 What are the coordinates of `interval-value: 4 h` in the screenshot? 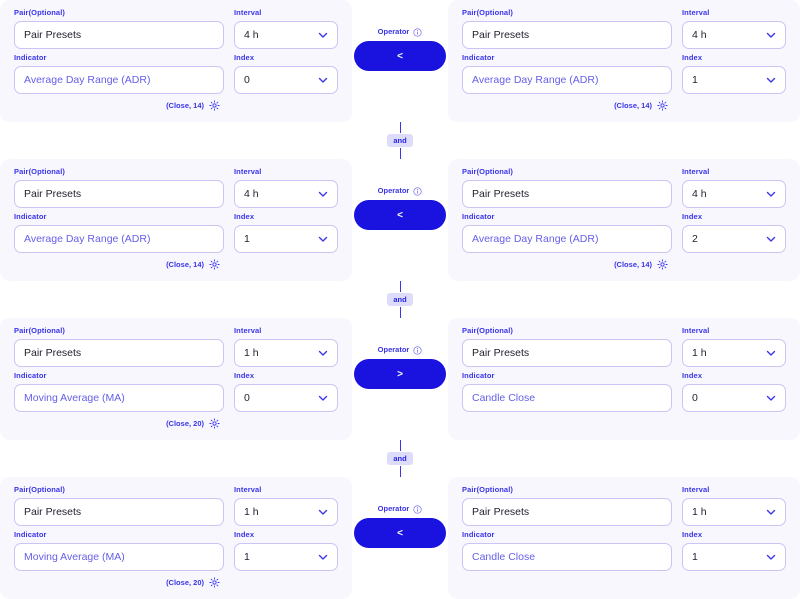 It's located at (251, 194).